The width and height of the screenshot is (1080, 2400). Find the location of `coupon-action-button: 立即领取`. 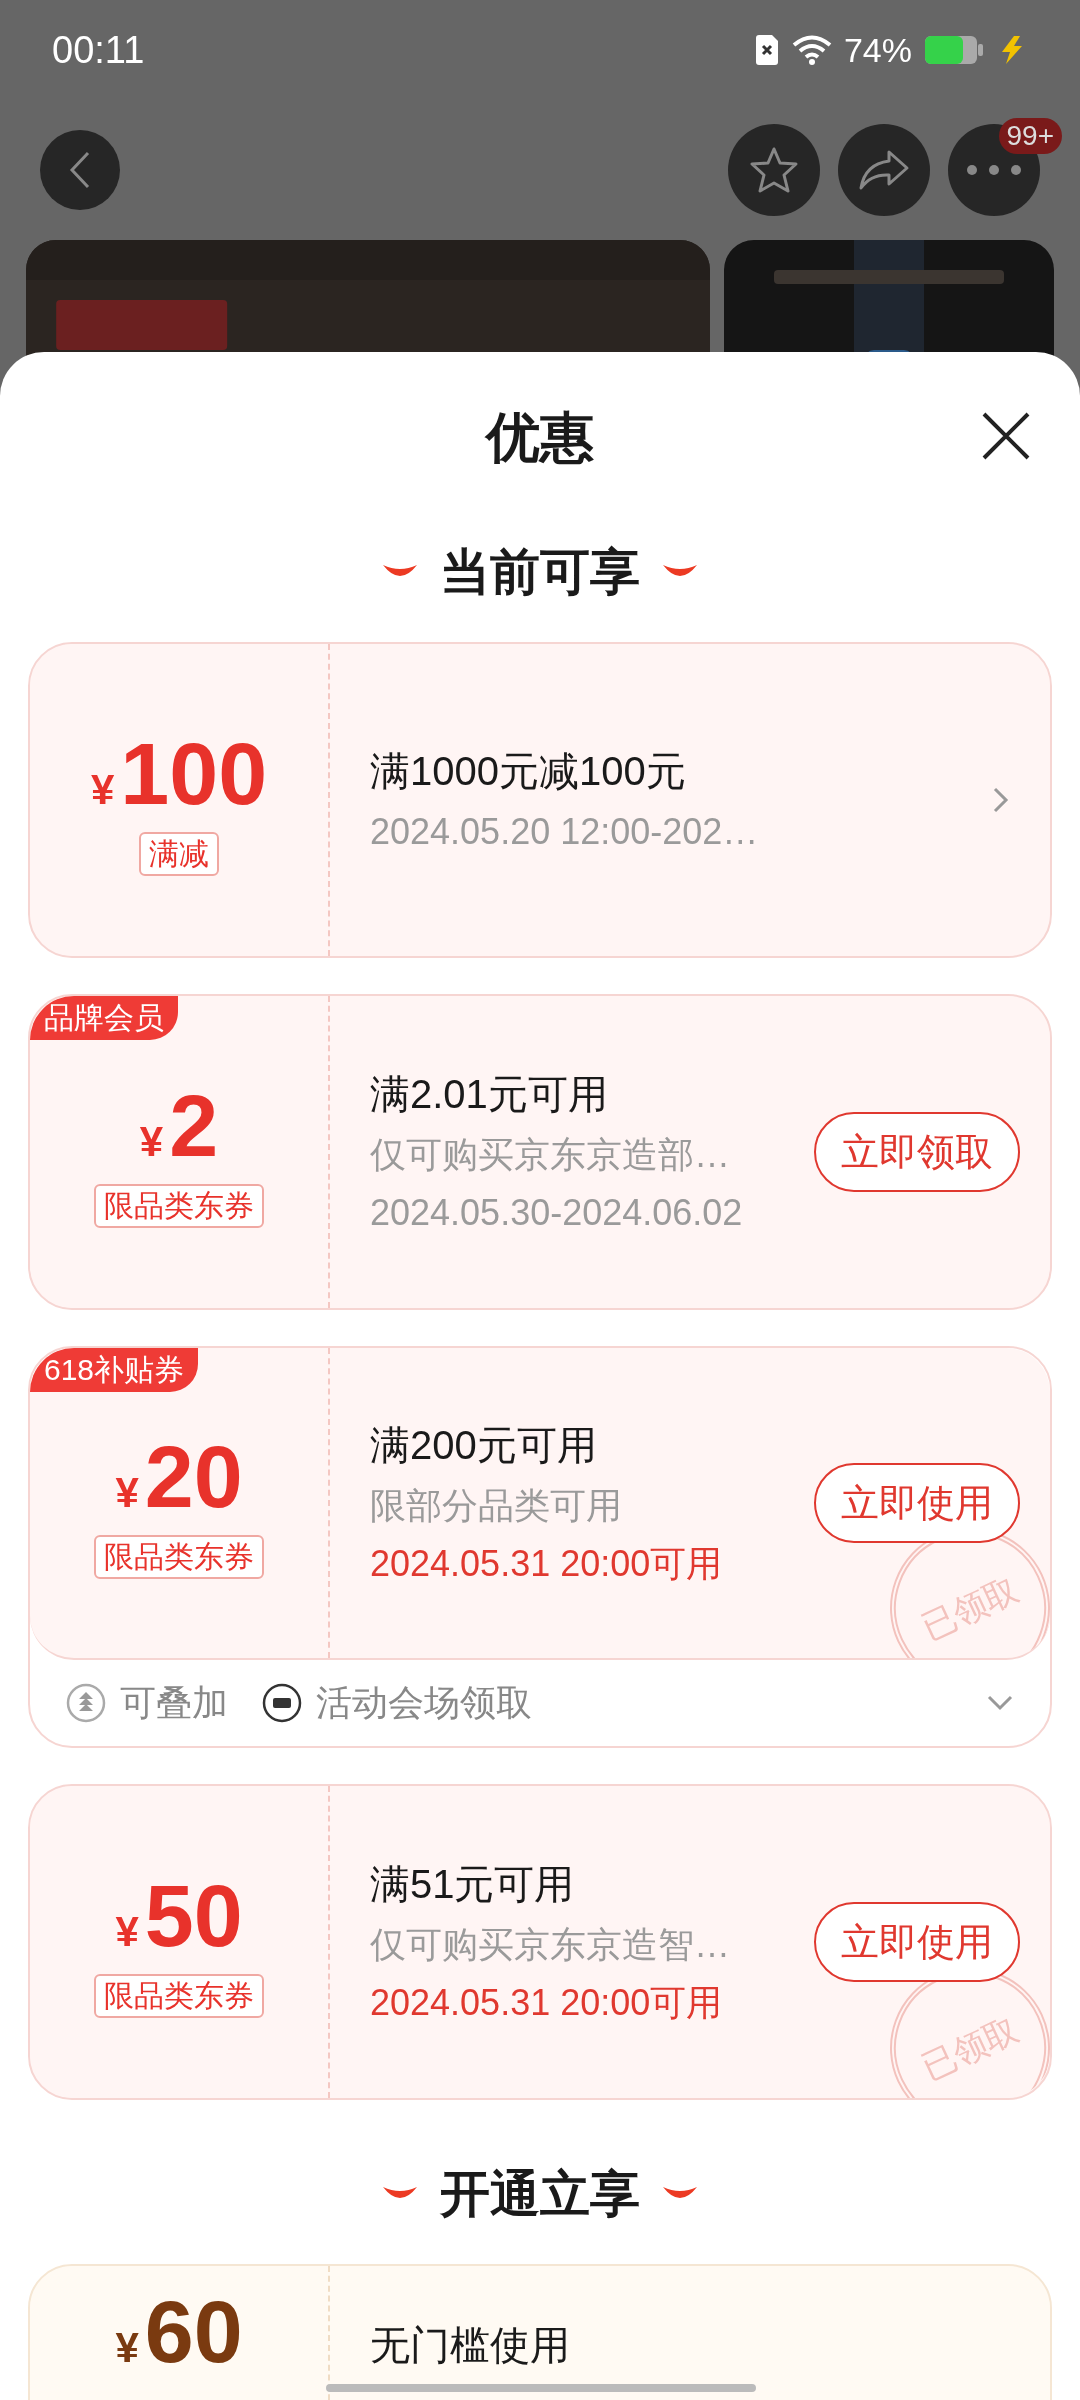

coupon-action-button: 立即领取 is located at coordinates (917, 1152).